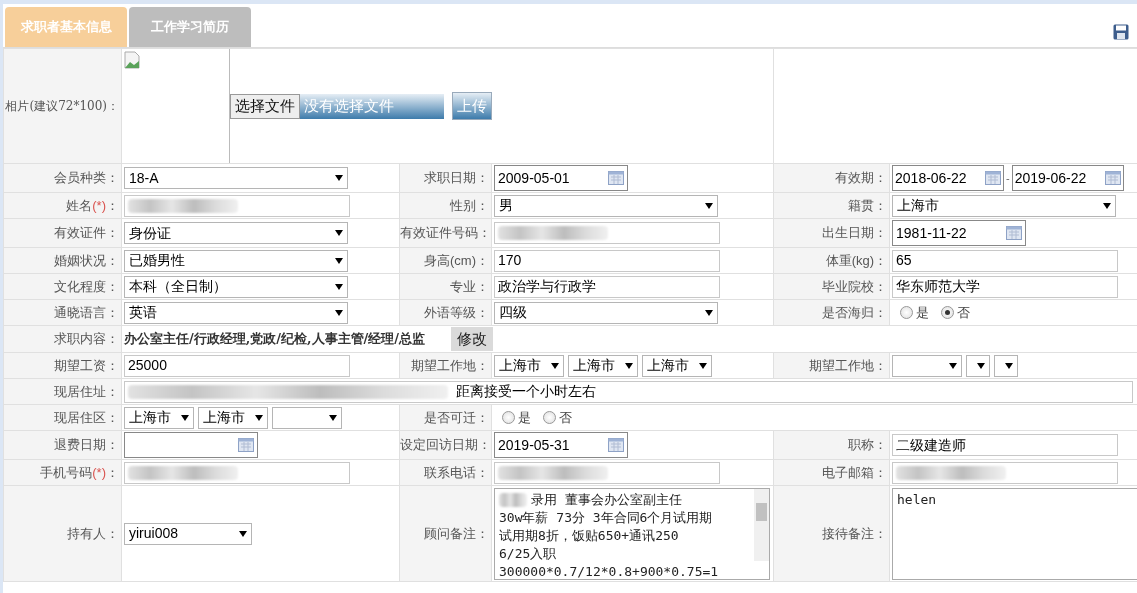  I want to click on input-field: 二级建造师, so click(1005, 445).